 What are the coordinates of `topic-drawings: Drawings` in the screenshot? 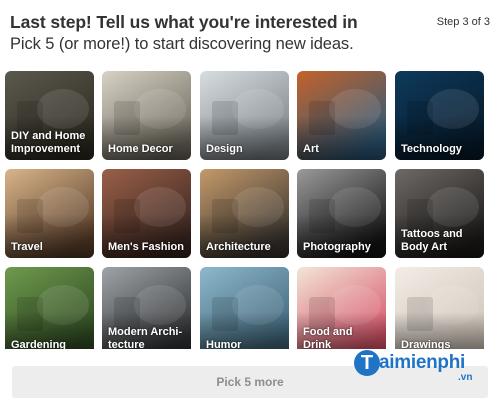 It's located at (439, 308).